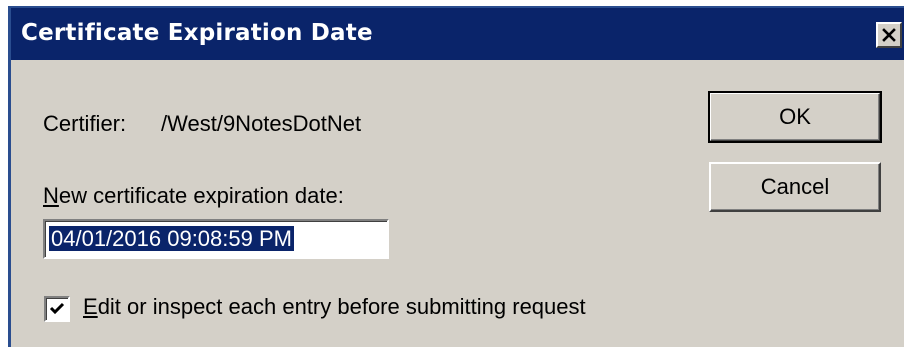  I want to click on expiration-date-input: 04/01/2016 09:08:59 PM, so click(216, 239).